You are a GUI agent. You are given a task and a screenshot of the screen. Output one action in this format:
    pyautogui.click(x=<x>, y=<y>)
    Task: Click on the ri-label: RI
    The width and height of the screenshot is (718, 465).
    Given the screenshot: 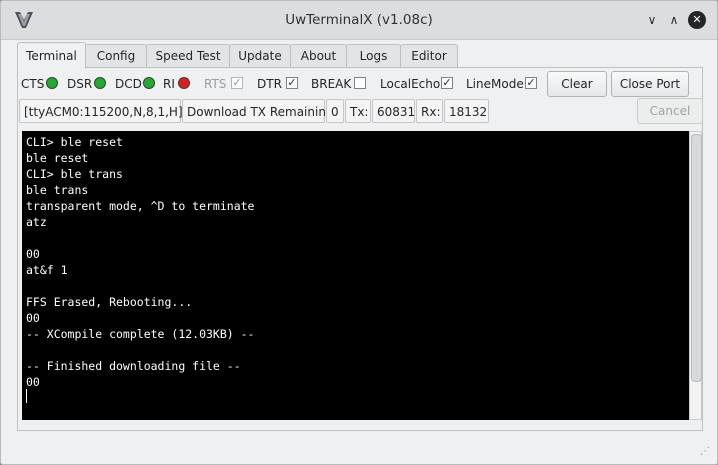 What is the action you would take?
    pyautogui.click(x=169, y=84)
    